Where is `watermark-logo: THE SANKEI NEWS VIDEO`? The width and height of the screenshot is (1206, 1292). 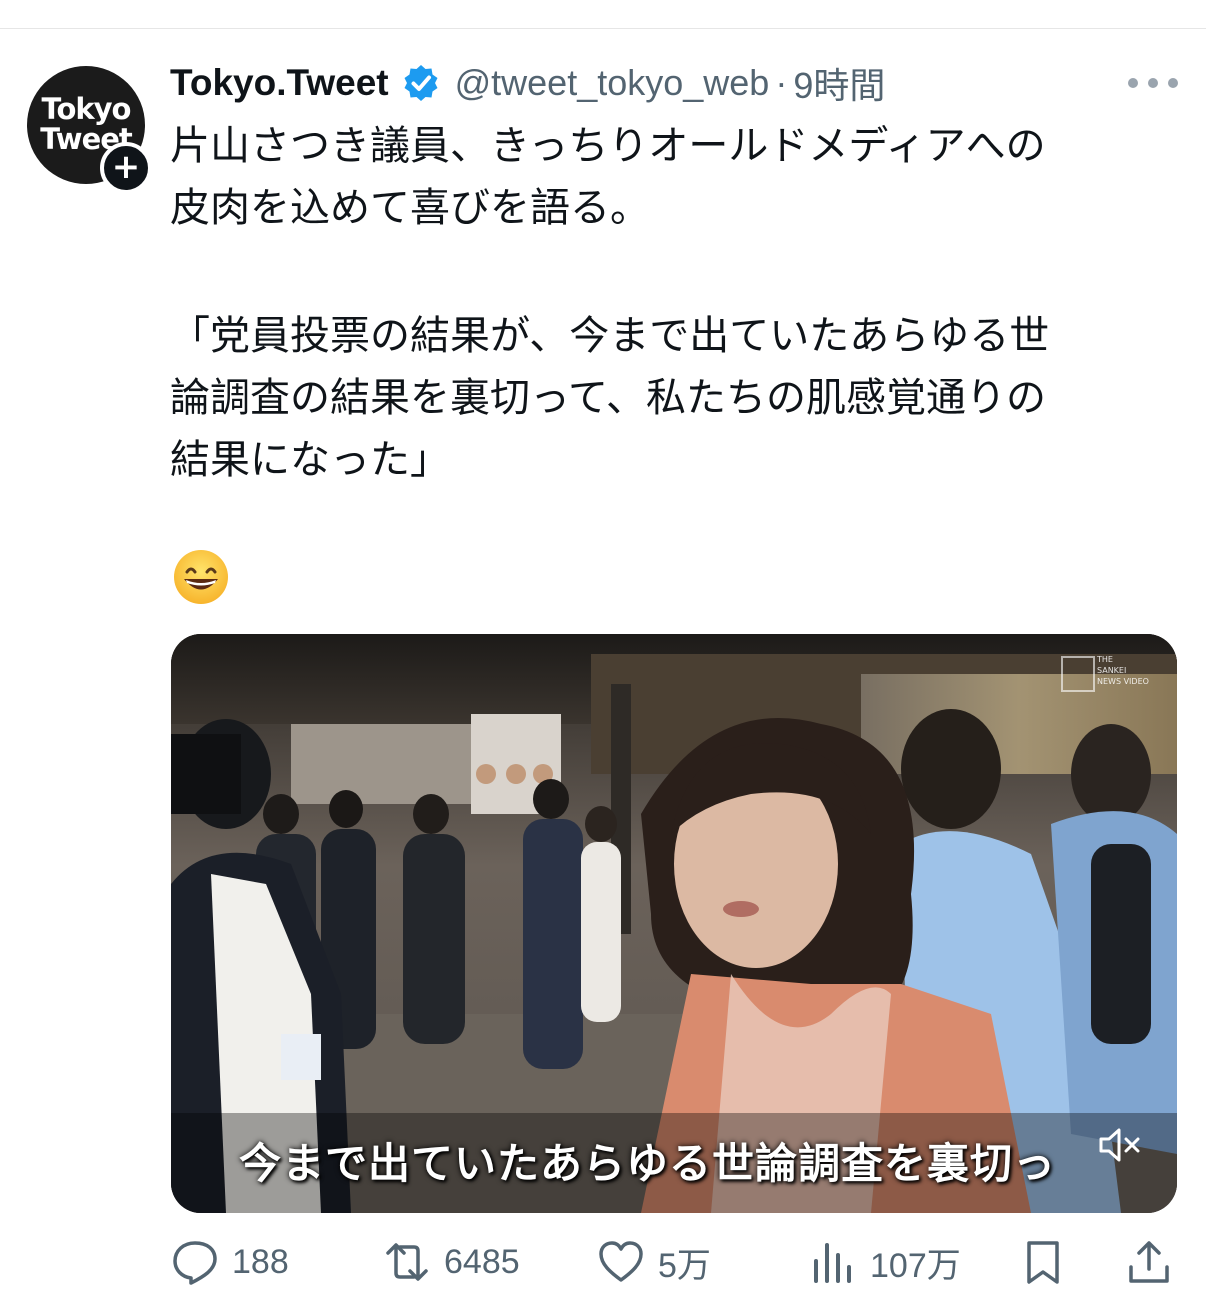 watermark-logo: THE SANKEI NEWS VIDEO is located at coordinates (1106, 673).